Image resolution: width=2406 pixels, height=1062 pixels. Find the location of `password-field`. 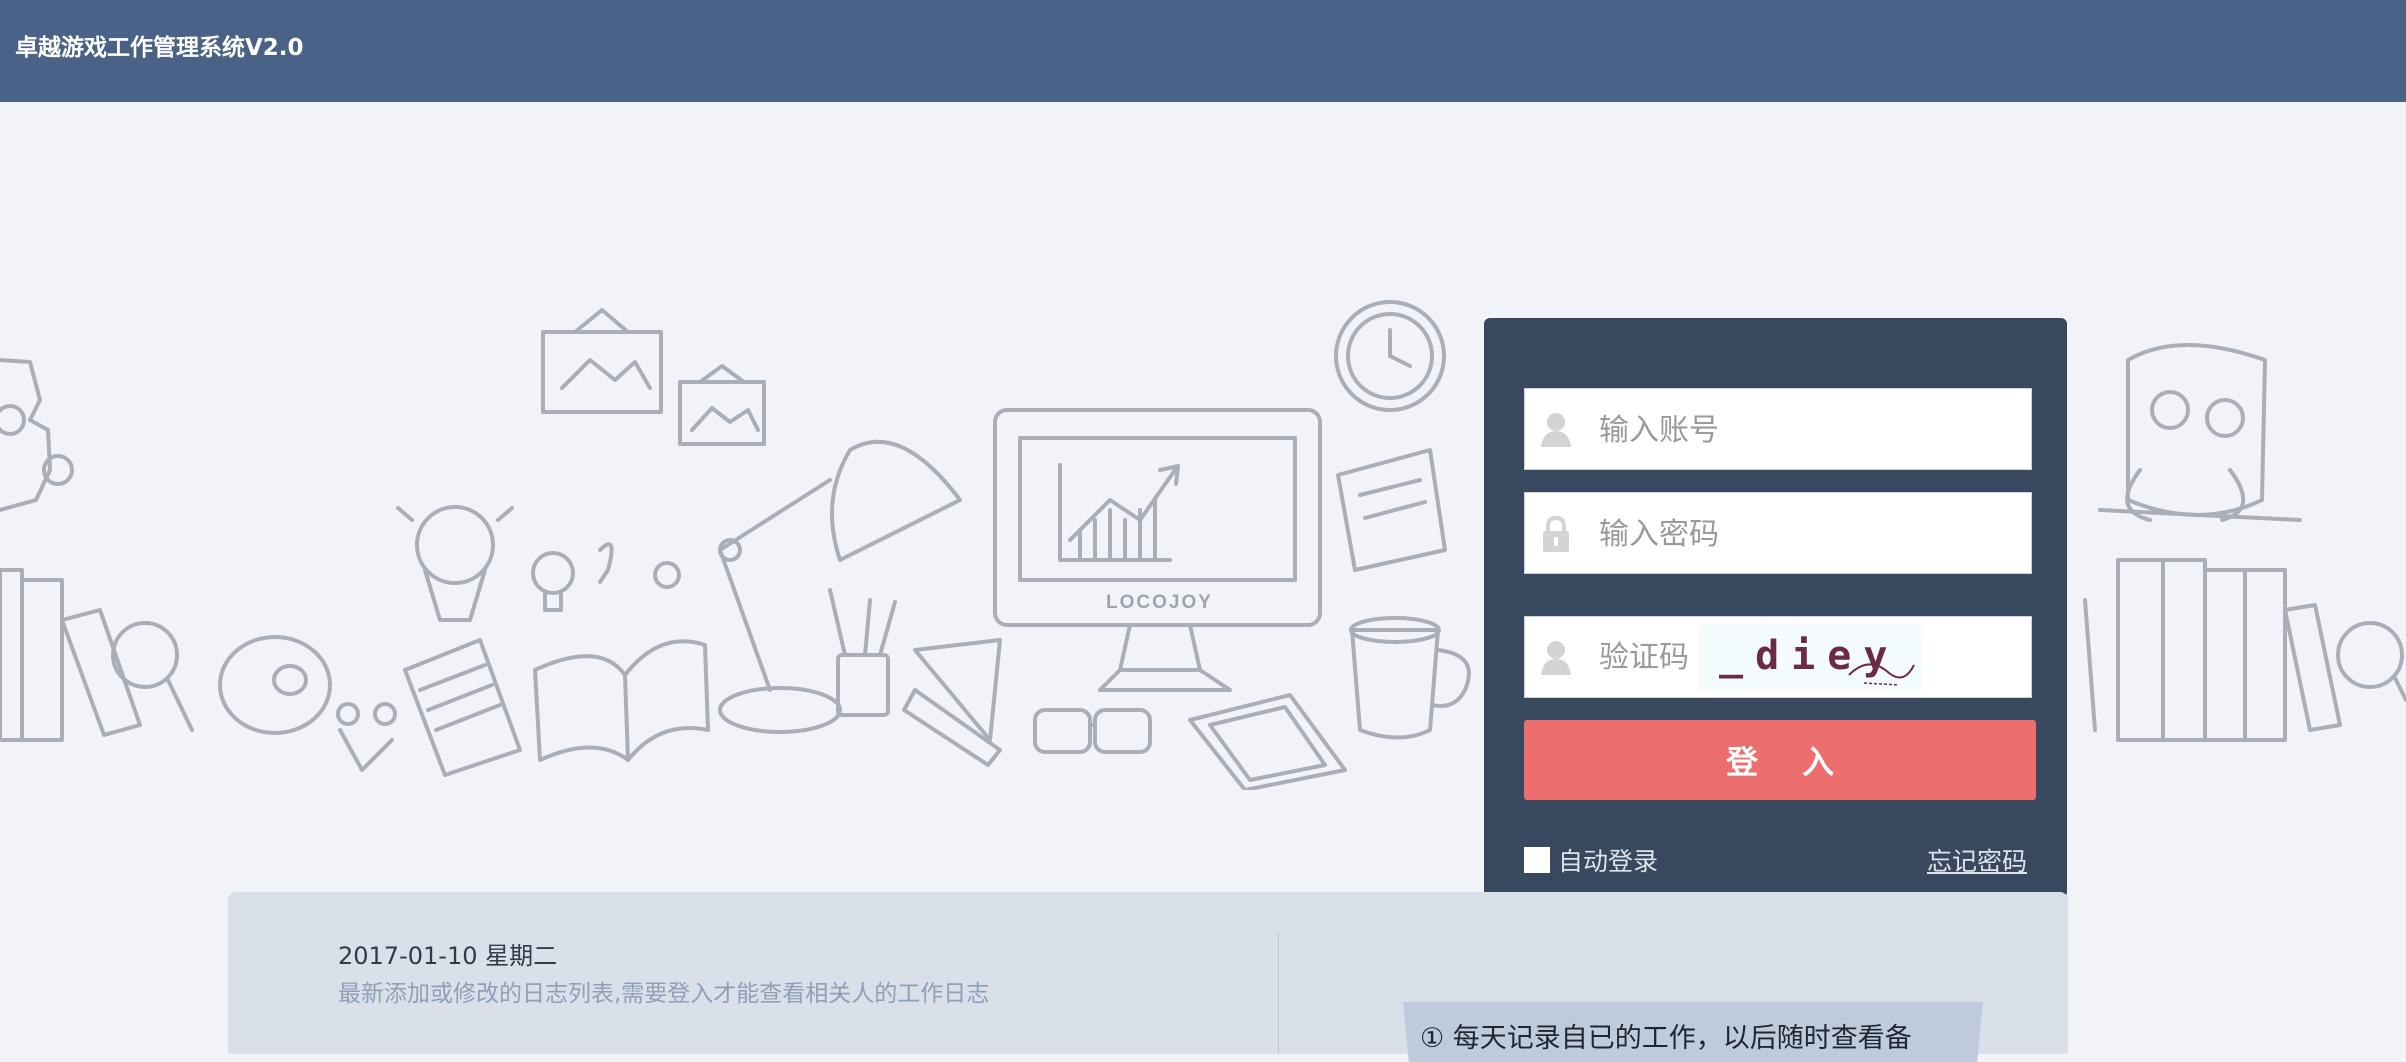

password-field is located at coordinates (1778, 533).